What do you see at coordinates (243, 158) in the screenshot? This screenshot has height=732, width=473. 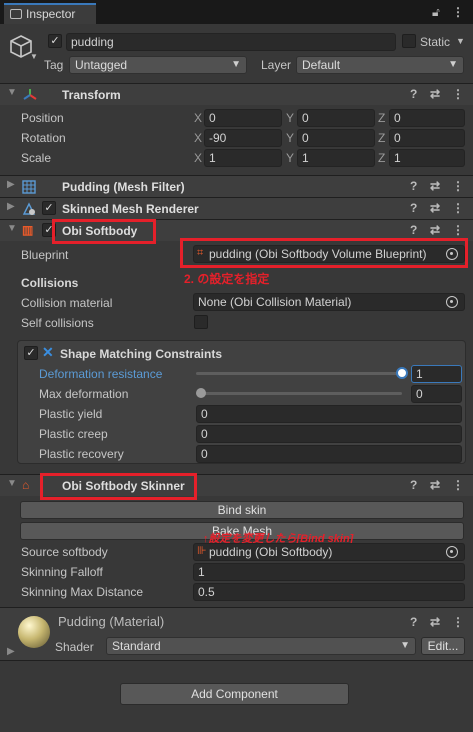 I see `scale-x-field: 1` at bounding box center [243, 158].